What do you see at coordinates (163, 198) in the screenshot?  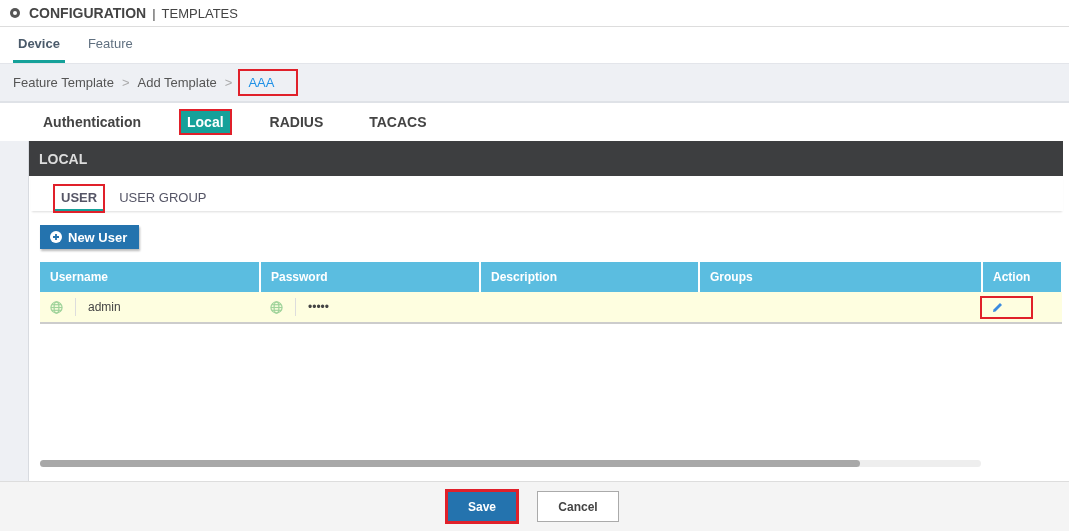 I see `tab: USER GROUP` at bounding box center [163, 198].